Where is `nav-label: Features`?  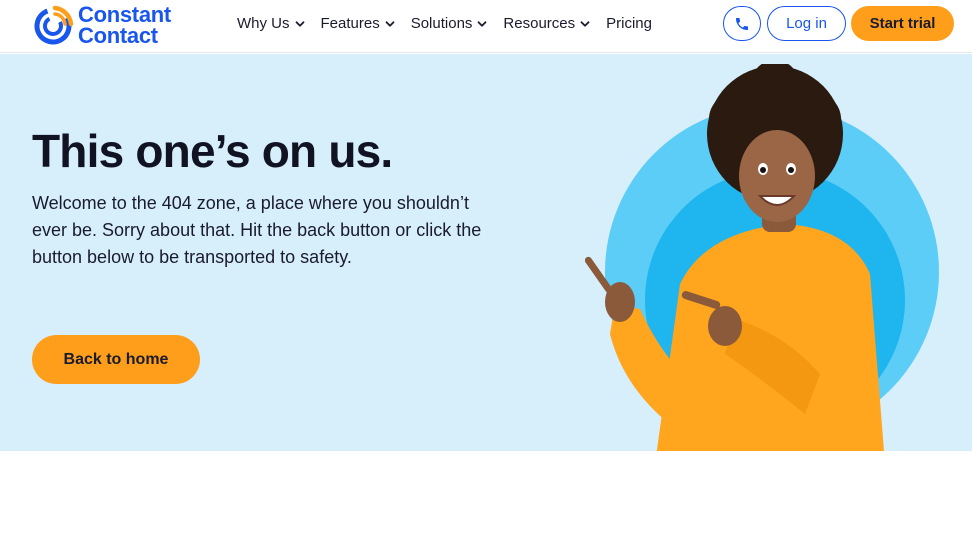 nav-label: Features is located at coordinates (350, 23).